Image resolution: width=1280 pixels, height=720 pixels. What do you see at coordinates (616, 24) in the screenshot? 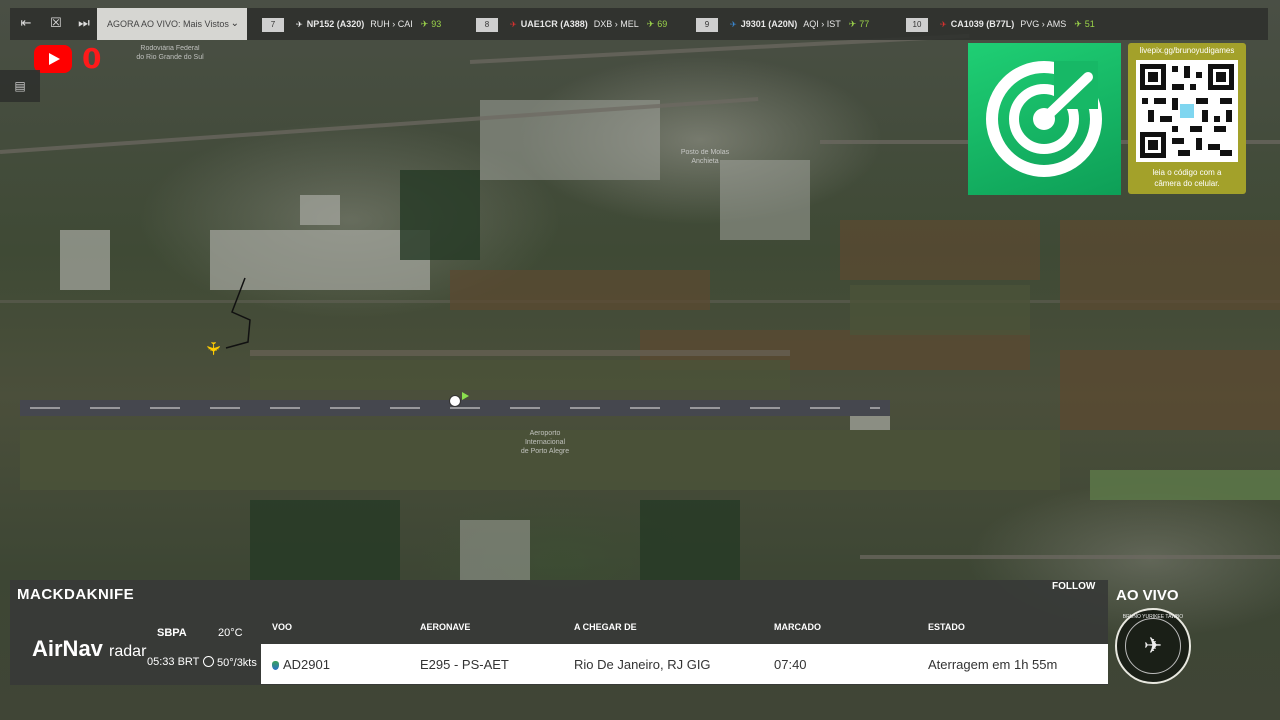
I see `ticker-route: DXB › MEL` at bounding box center [616, 24].